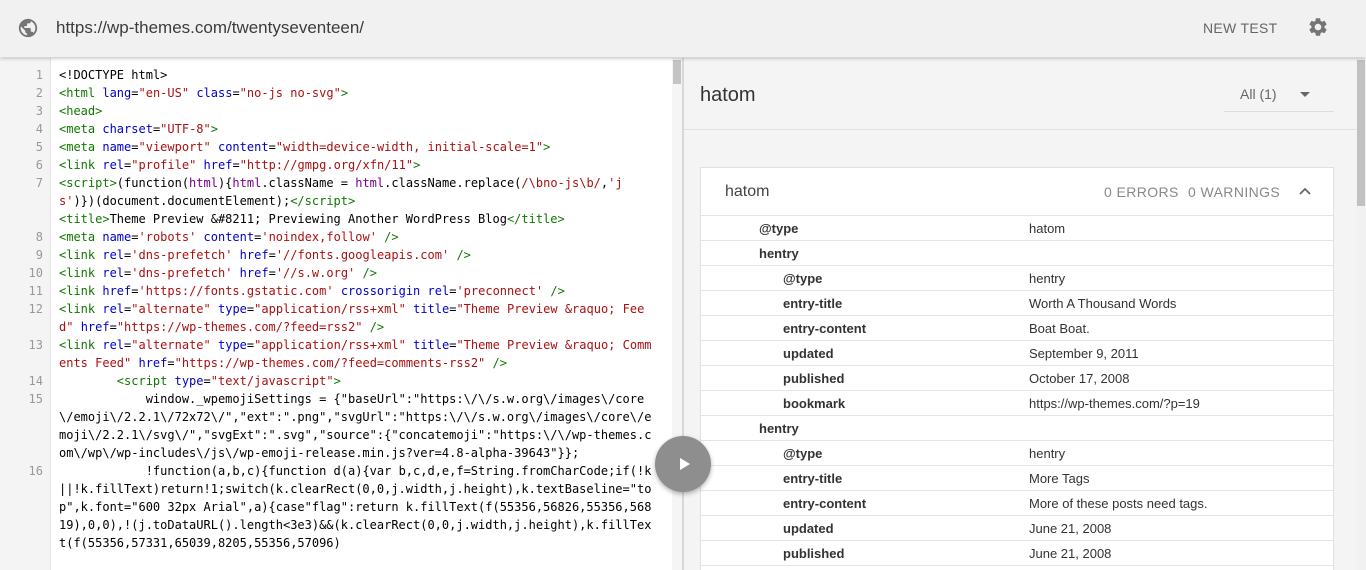 Image resolution: width=1366 pixels, height=570 pixels. What do you see at coordinates (228, 381) in the screenshot?
I see `code-text: <script type="text/javascript">` at bounding box center [228, 381].